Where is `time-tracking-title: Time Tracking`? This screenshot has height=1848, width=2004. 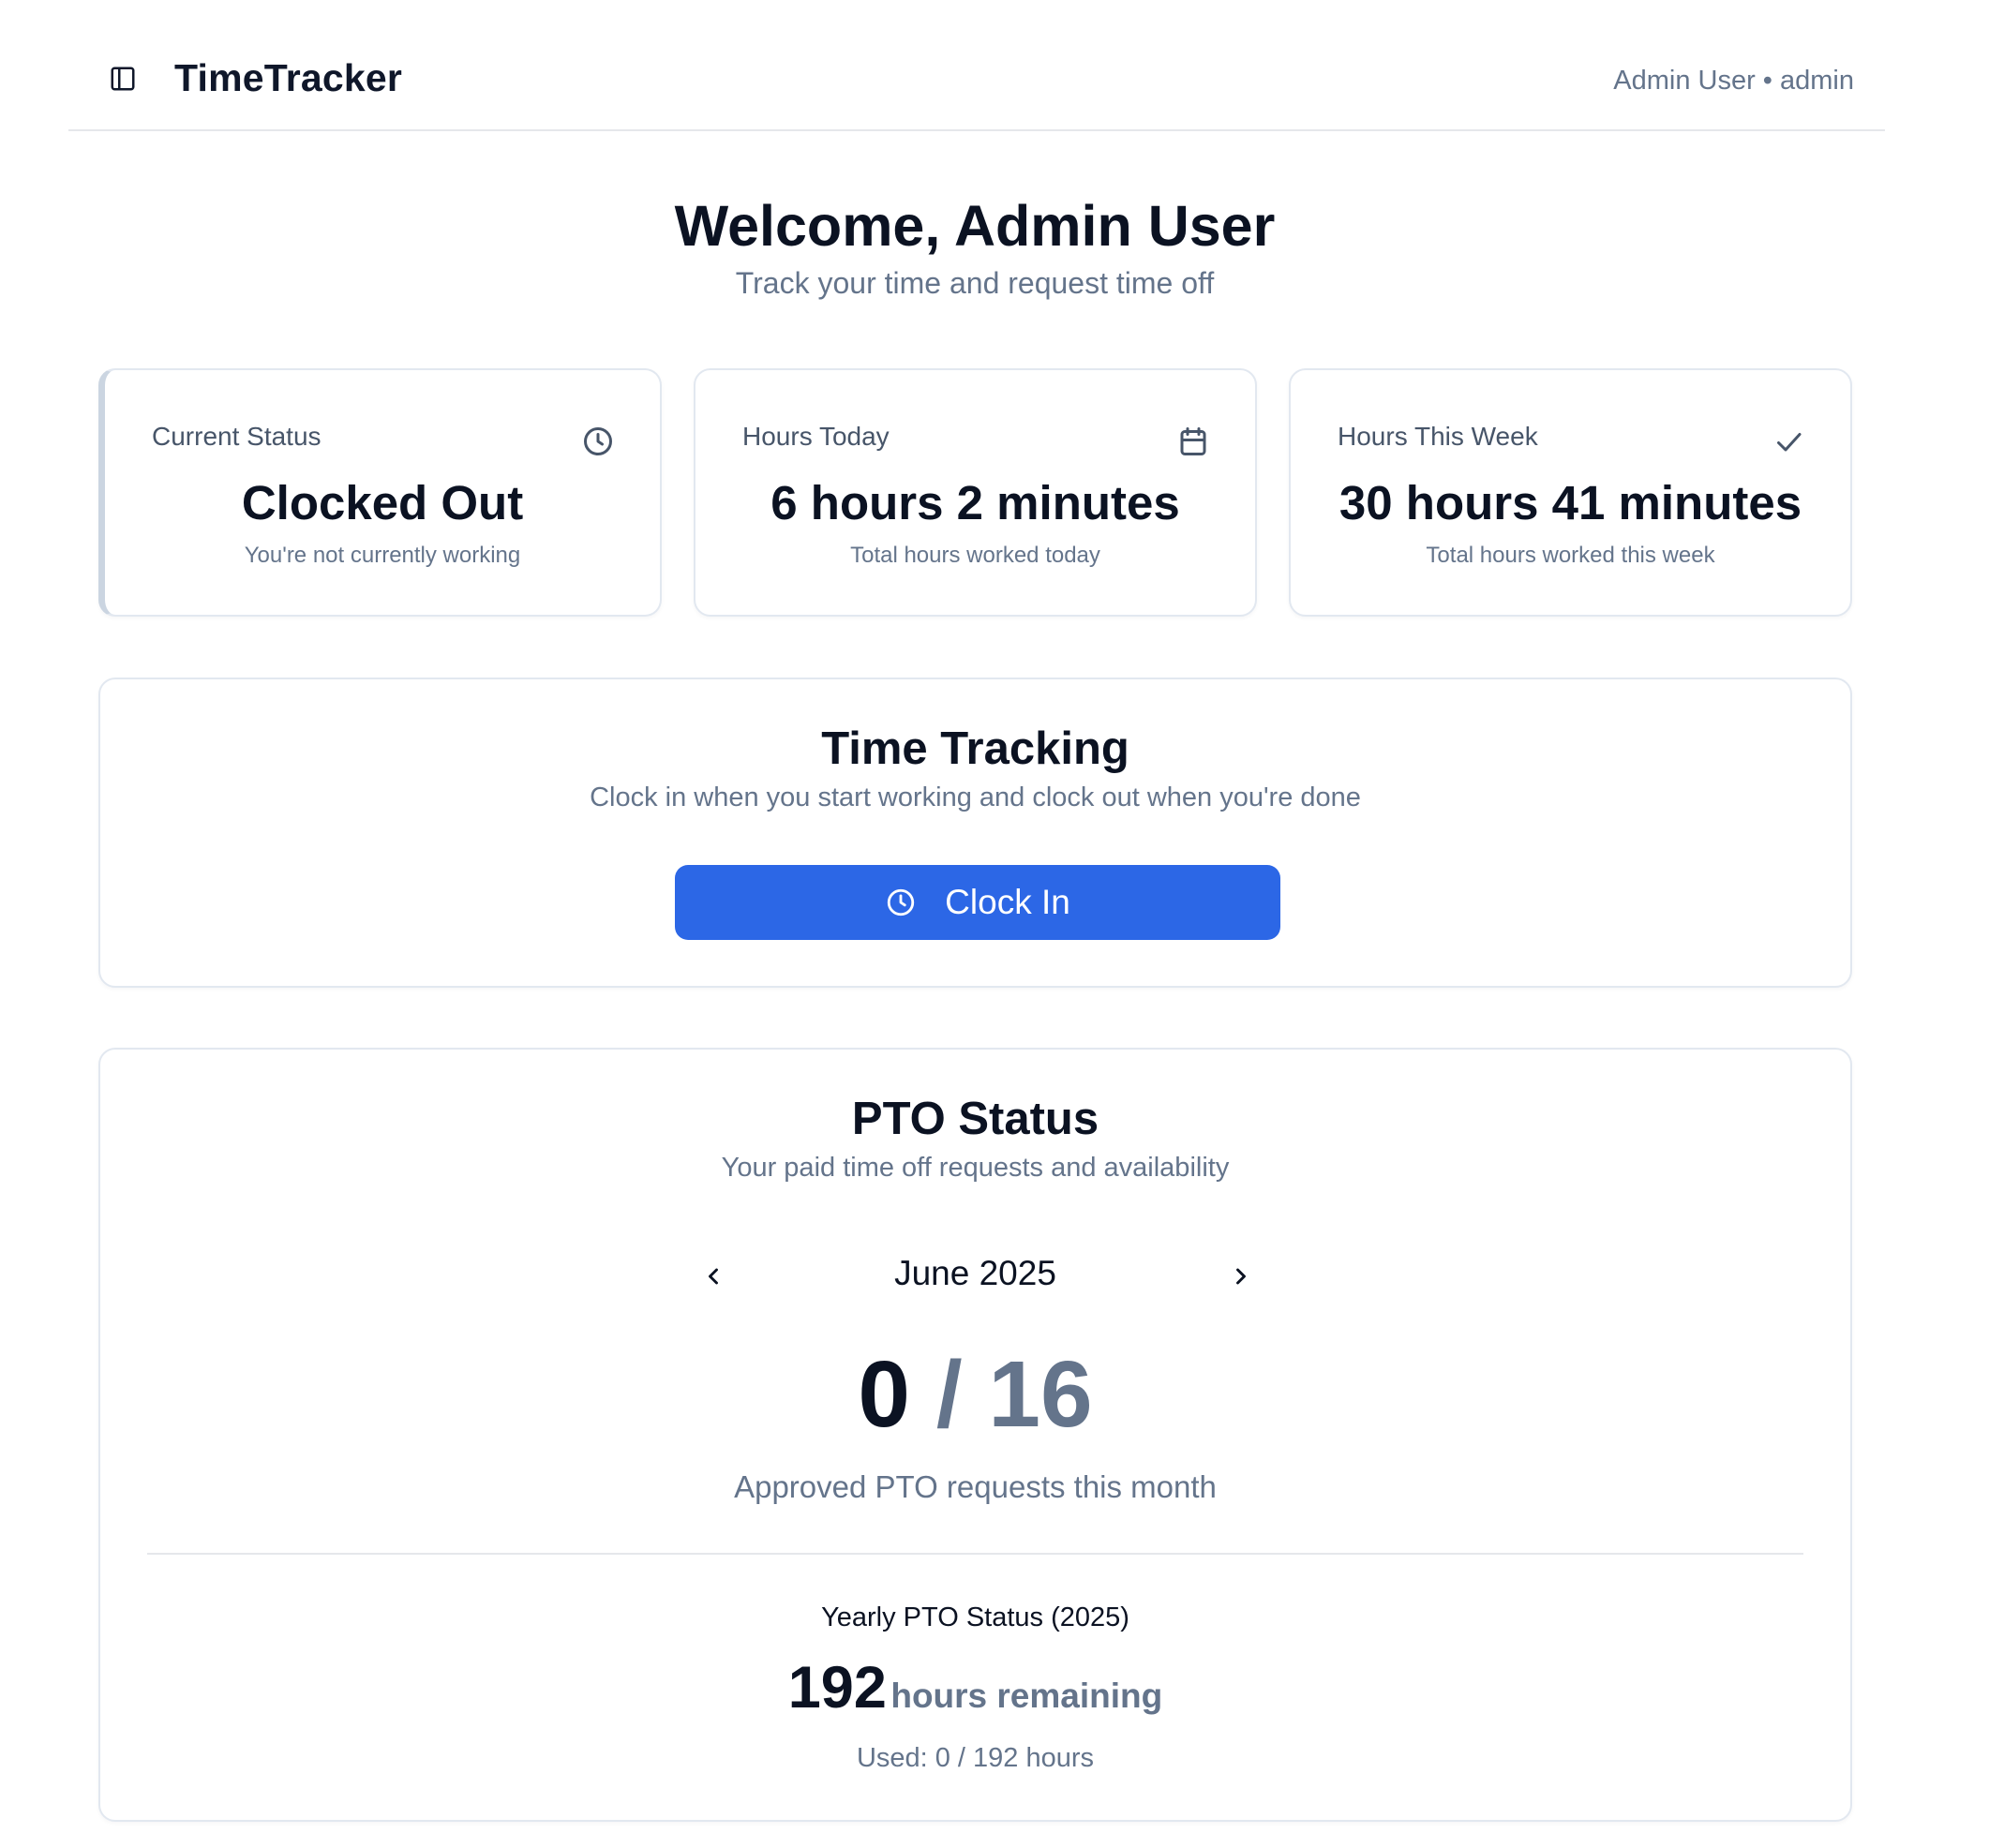 time-tracking-title: Time Tracking is located at coordinates (975, 748).